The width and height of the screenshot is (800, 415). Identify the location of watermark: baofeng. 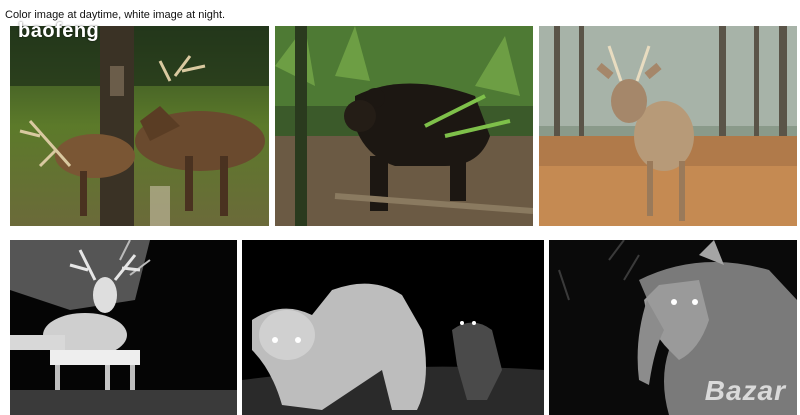
(59, 31).